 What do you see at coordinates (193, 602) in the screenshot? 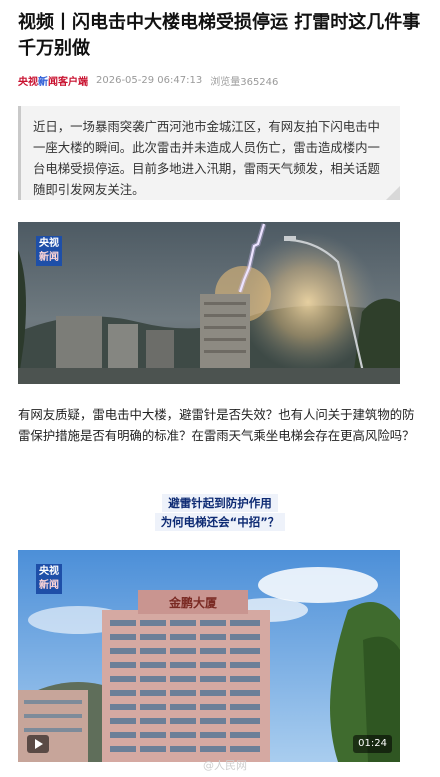
I see `building-sign: 金鹏大厦` at bounding box center [193, 602].